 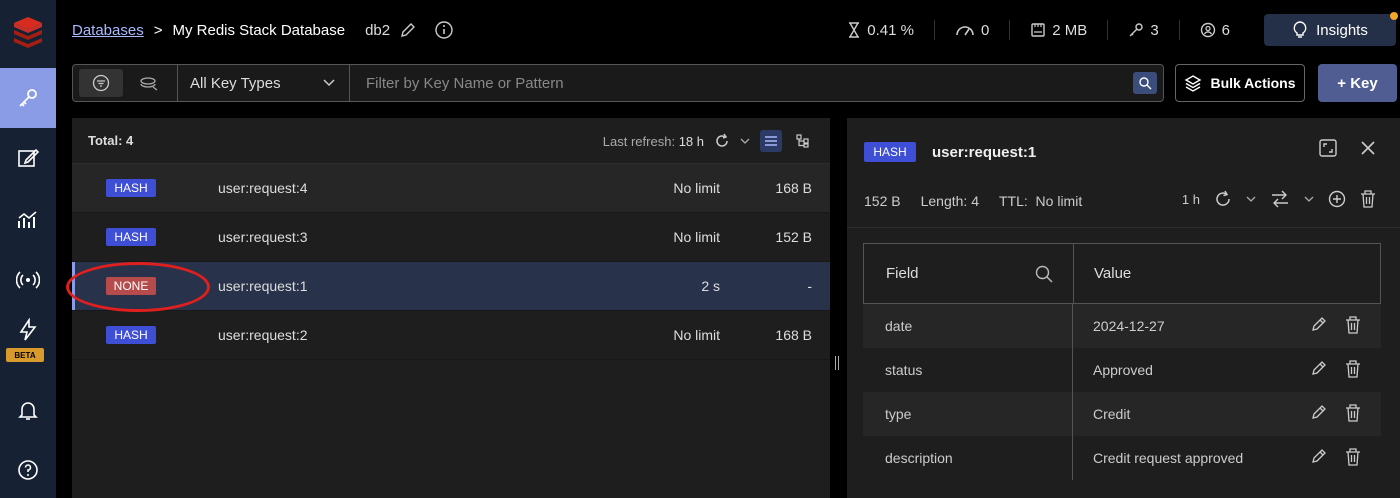 I want to click on key-row-selected: NONE user:request:1 2 s -, so click(x=448, y=287).